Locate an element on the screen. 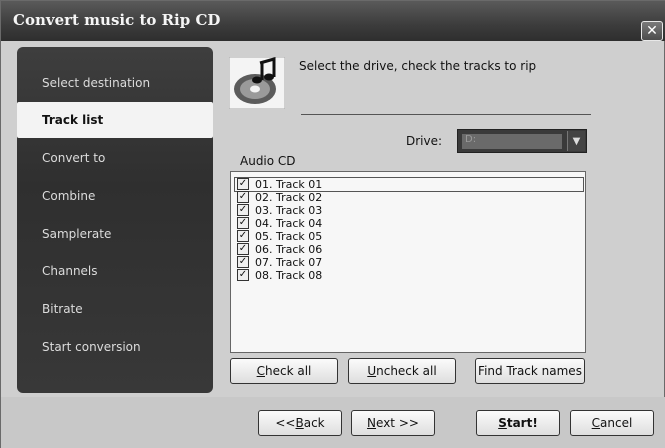  drive-label: Drive: is located at coordinates (424, 141).